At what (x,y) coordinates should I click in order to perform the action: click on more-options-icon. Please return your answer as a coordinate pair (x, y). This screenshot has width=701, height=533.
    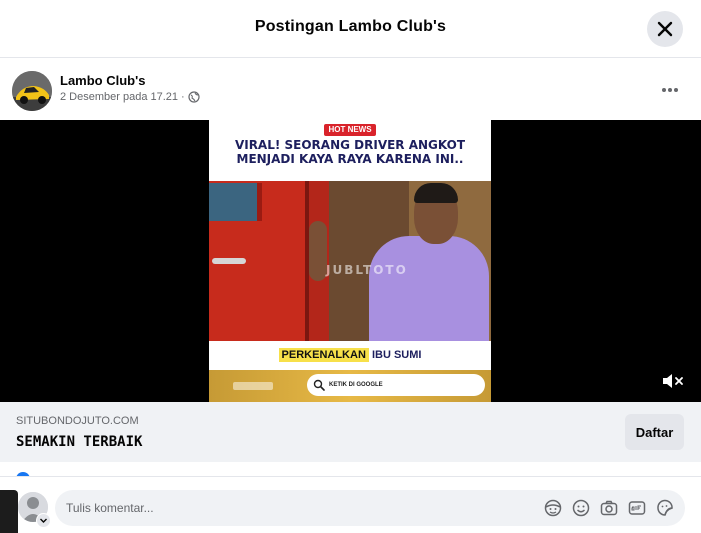
    Looking at the image, I should click on (670, 90).